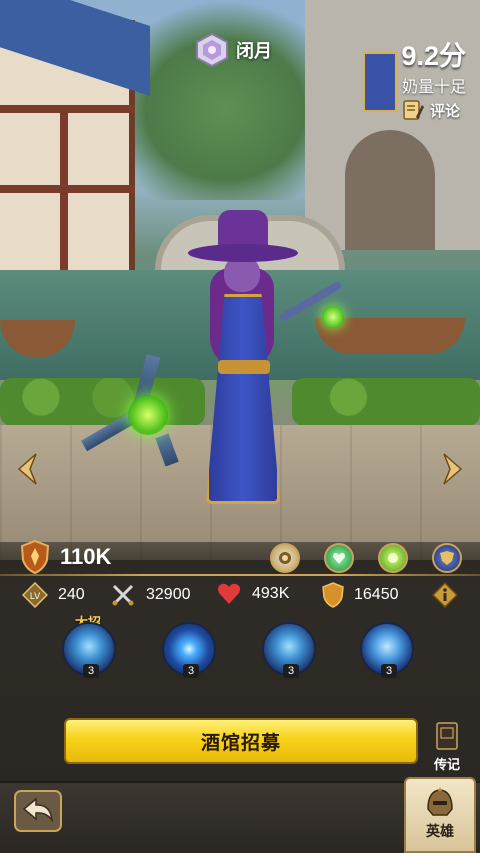  What do you see at coordinates (386, 402) in the screenshot?
I see `hedge` at bounding box center [386, 402].